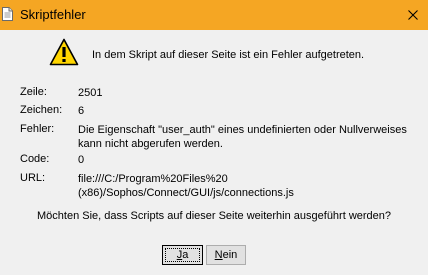 Image resolution: width=428 pixels, height=275 pixels. I want to click on close-icon, so click(413, 15).